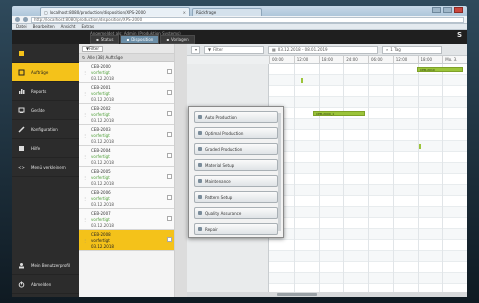 This screenshot has height=303, width=479. What do you see at coordinates (210, 49) in the screenshot?
I see `filter-icon: ▼` at bounding box center [210, 49].